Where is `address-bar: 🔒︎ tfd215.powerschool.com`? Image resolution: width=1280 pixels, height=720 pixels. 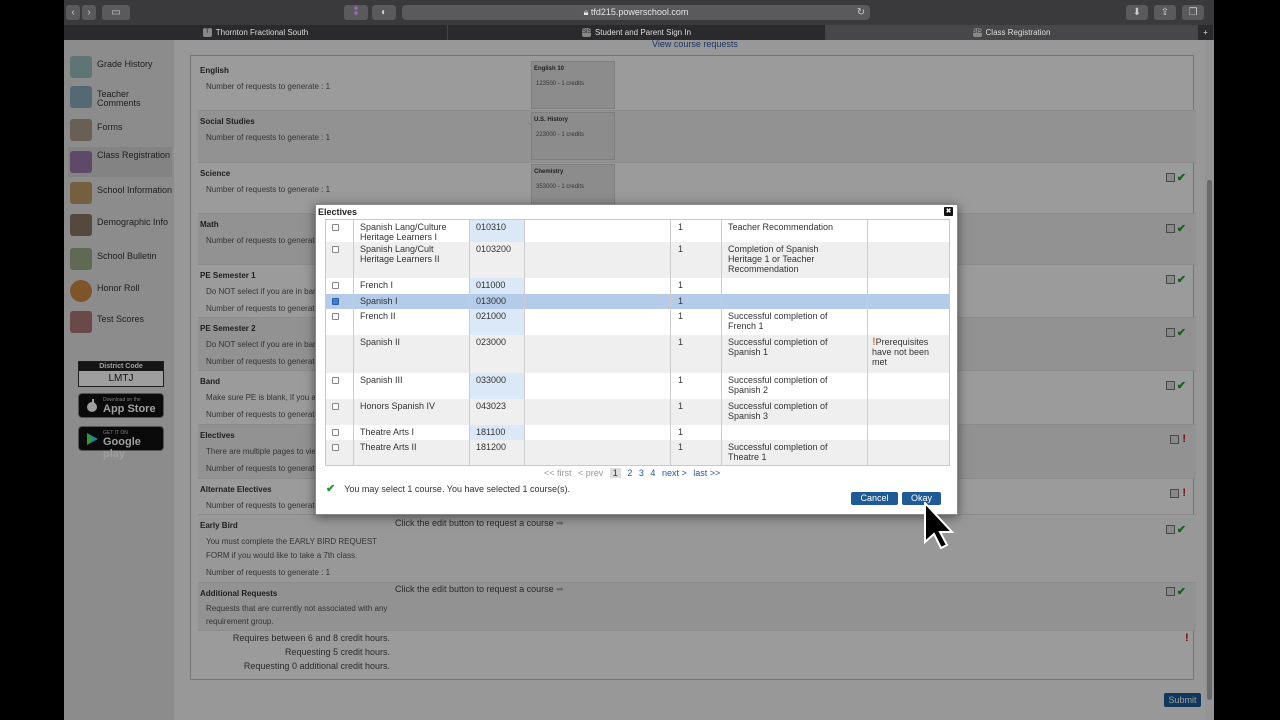
address-bar: 🔒︎ tfd215.powerschool.com is located at coordinates (636, 12).